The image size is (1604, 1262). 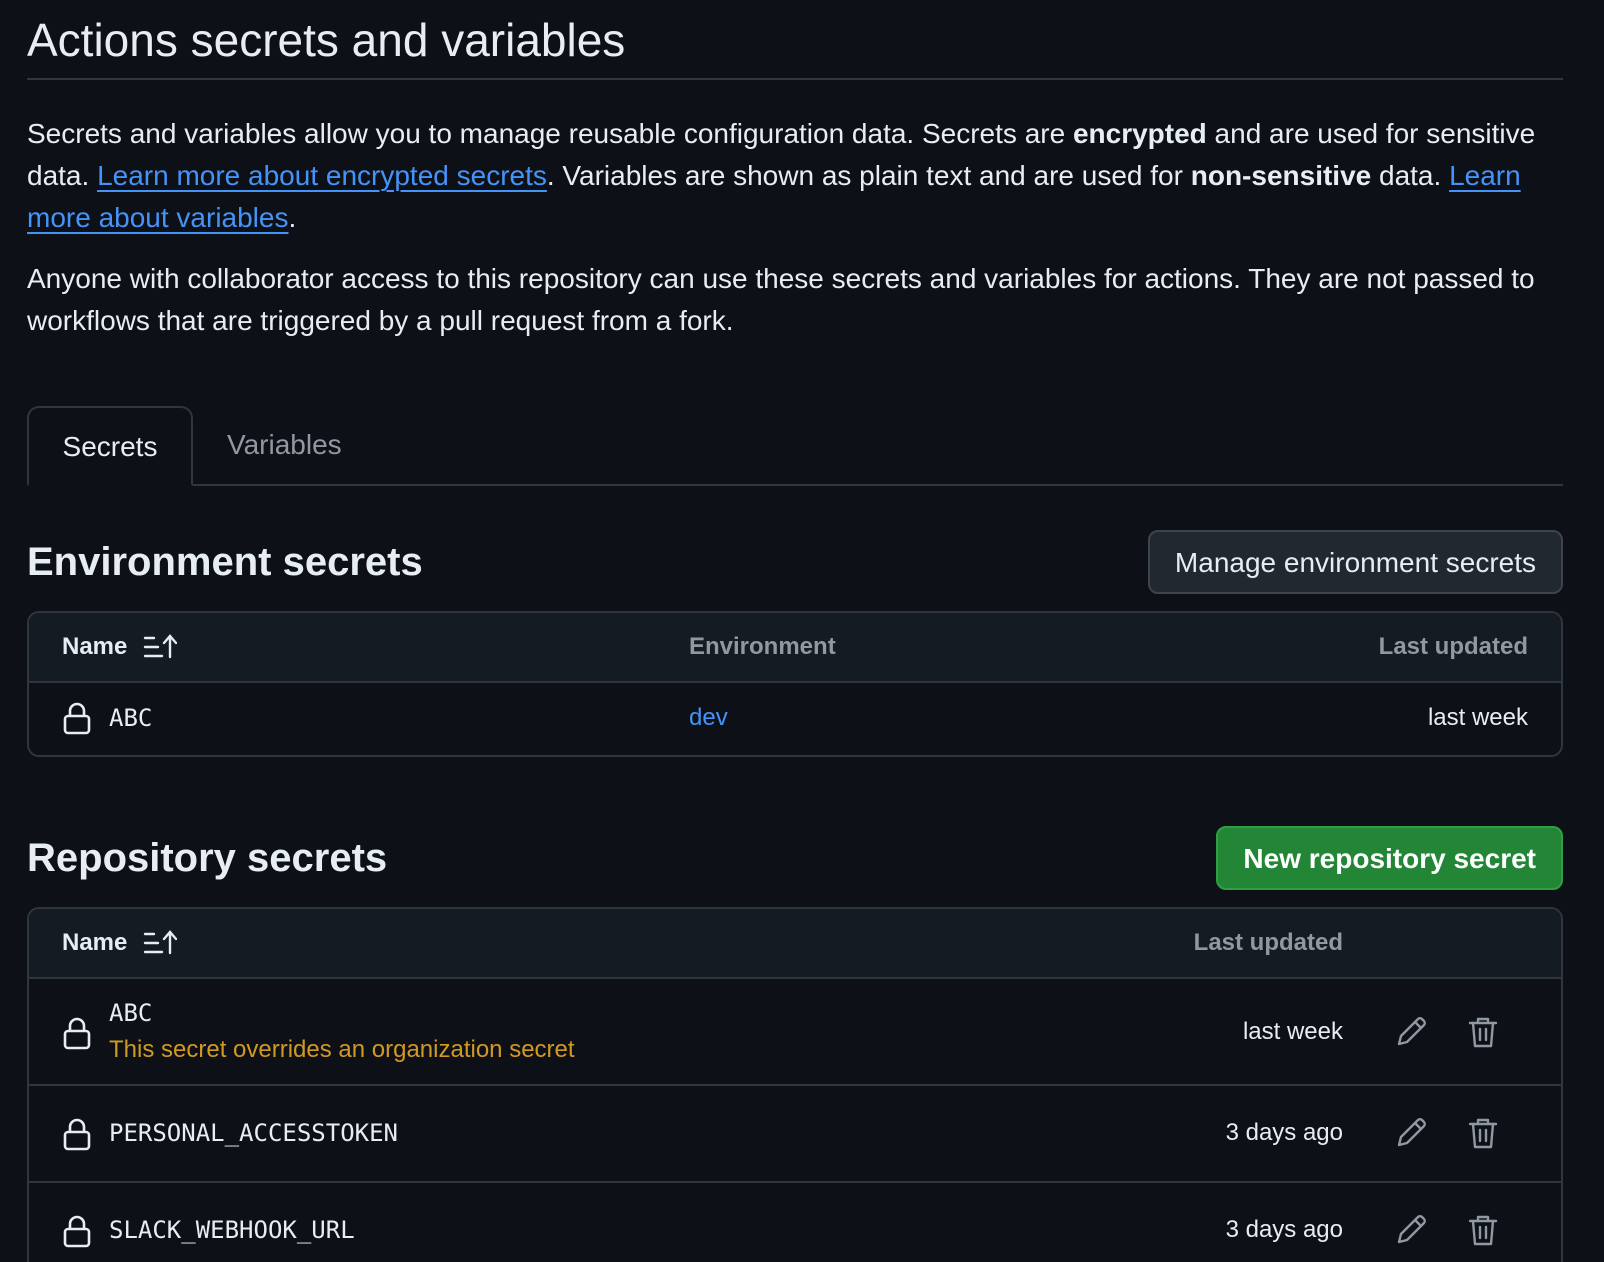 I want to click on table-row: ABC dev last week, so click(x=795, y=719).